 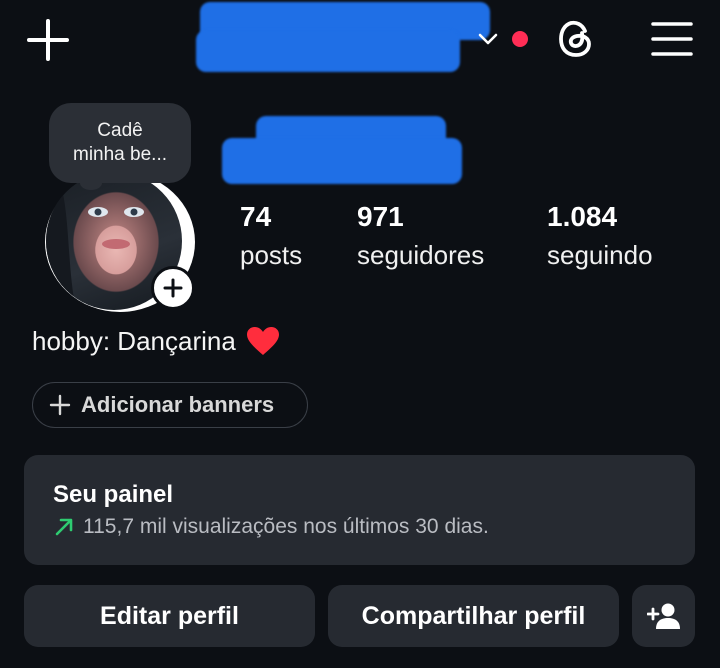 I want to click on stat-value: 971, so click(x=380, y=216).